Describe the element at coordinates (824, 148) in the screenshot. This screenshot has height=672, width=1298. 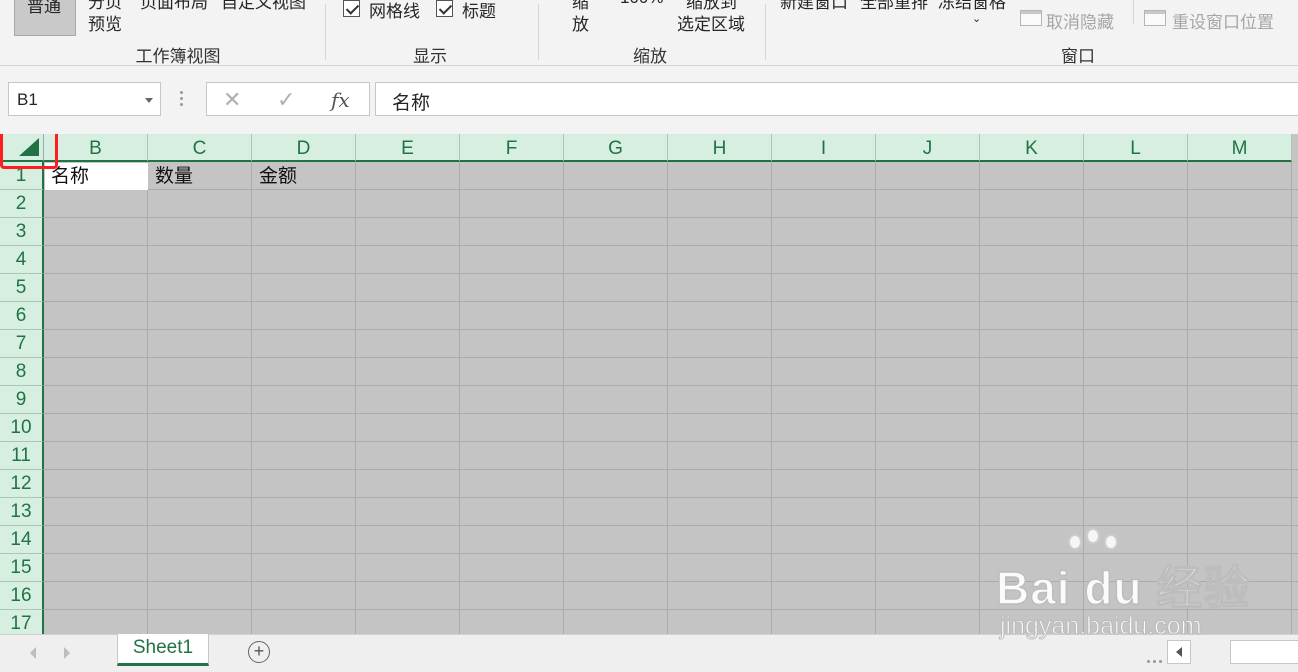
I see `column-header-I: I` at that location.